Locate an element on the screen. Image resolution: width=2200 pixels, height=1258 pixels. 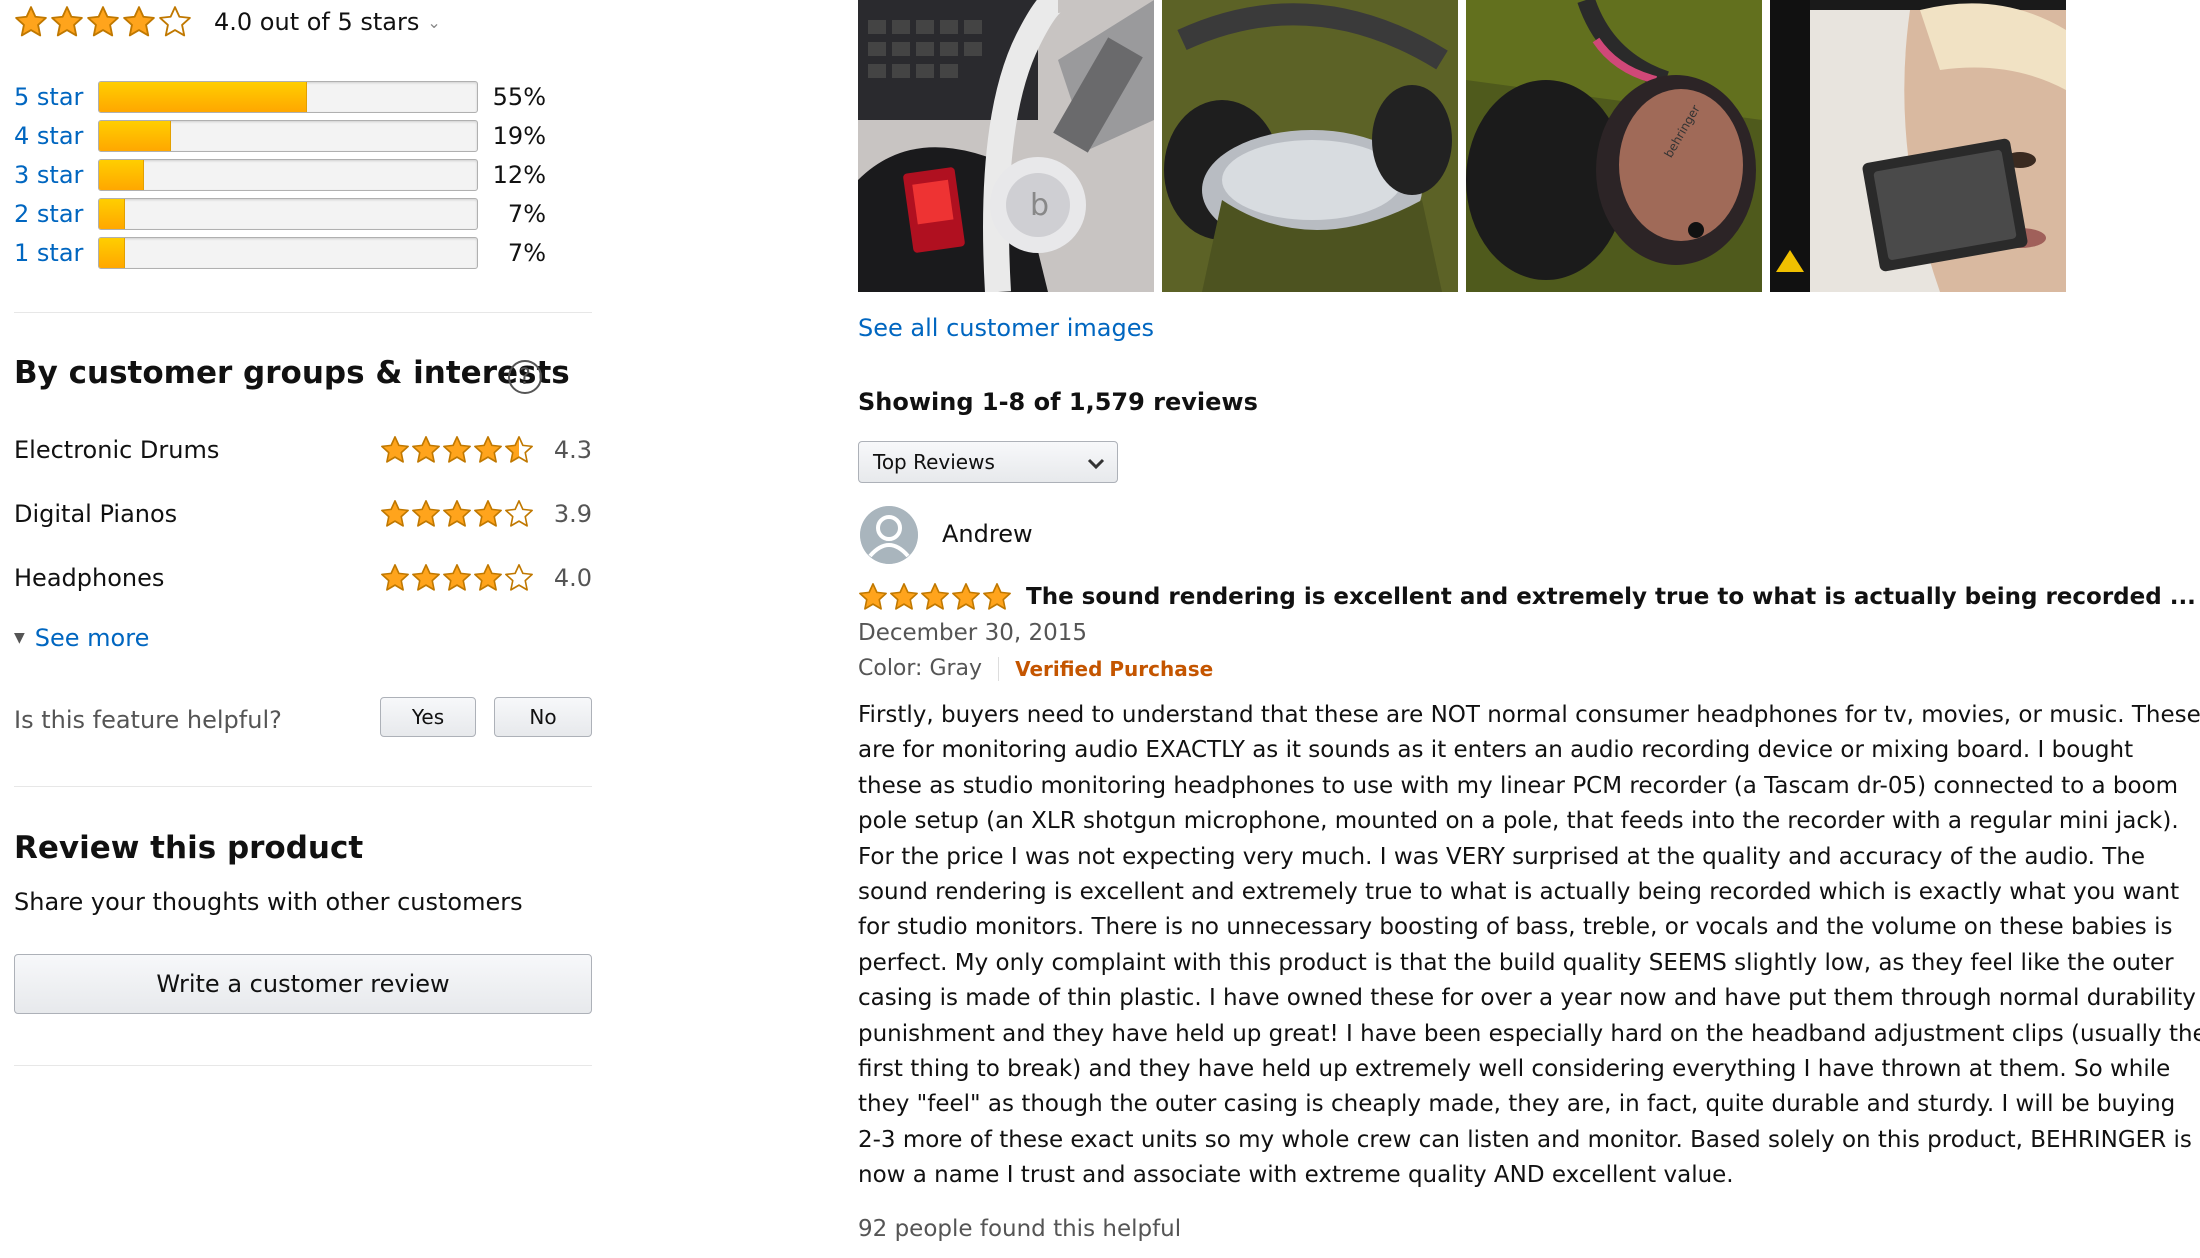
group-name: Electronic Drums is located at coordinates (117, 450).